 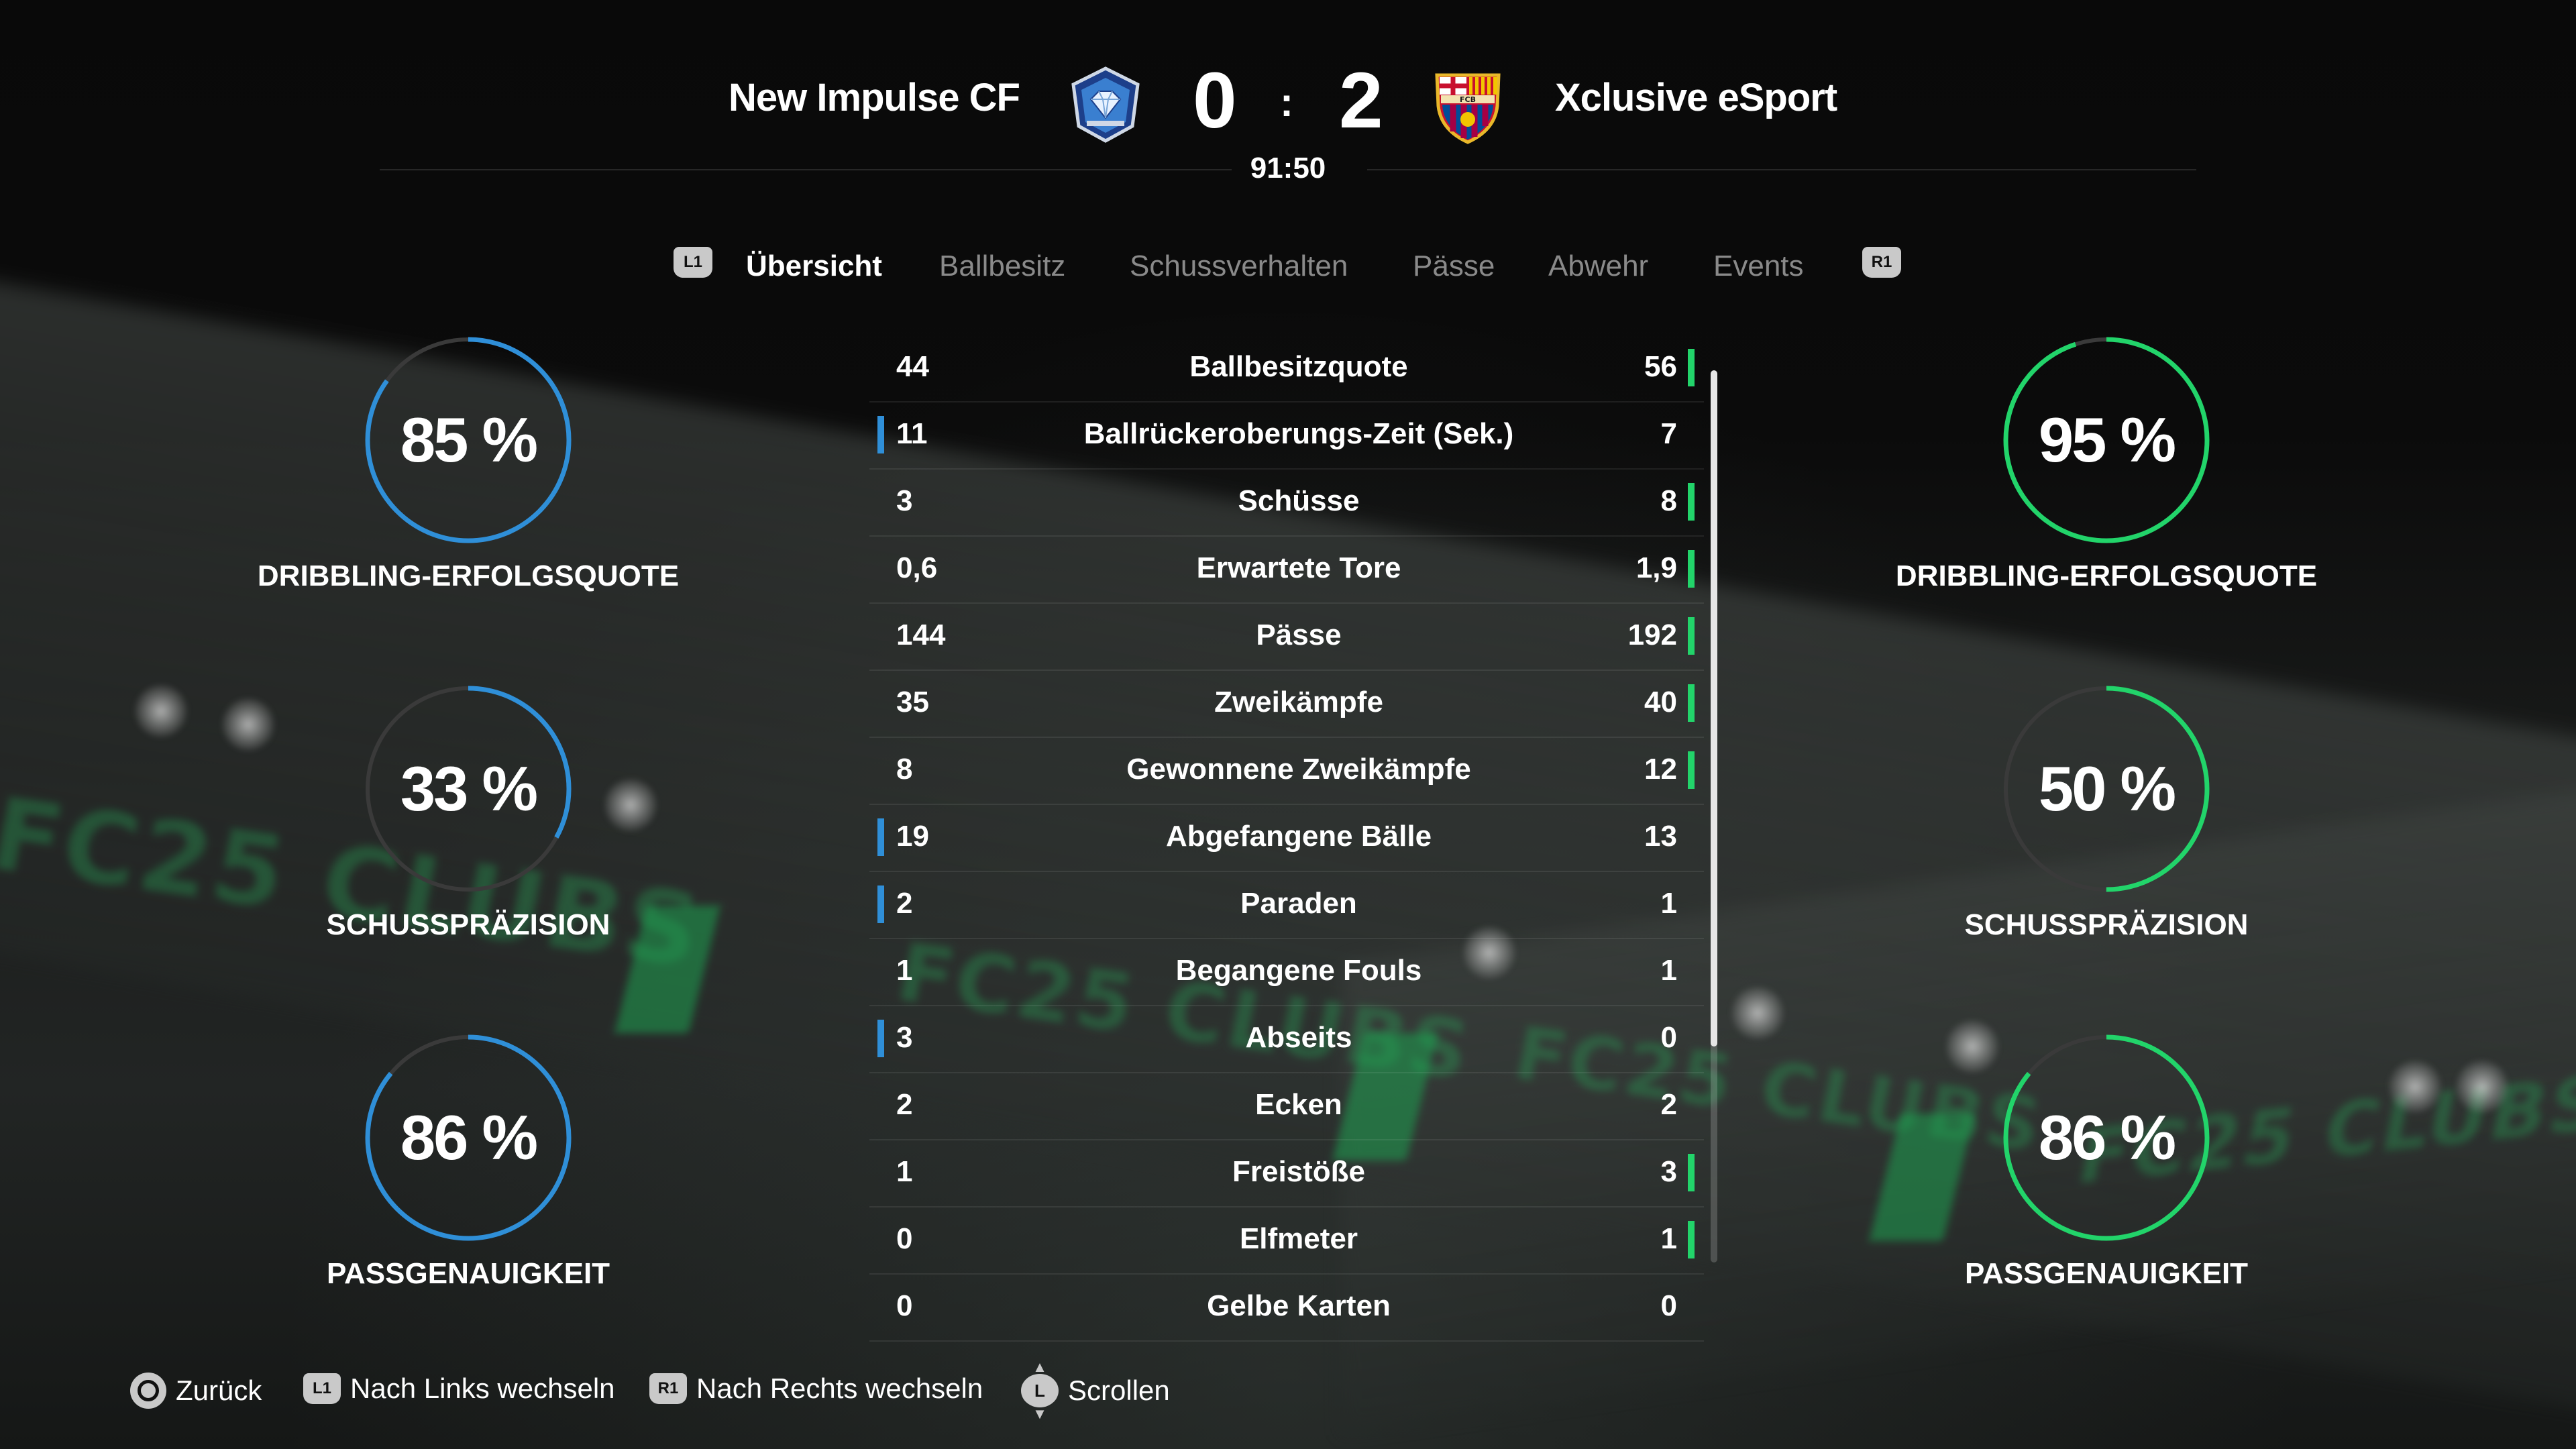 I want to click on stat-row: 0,6 Erwartete Tore 1,9, so click(x=1286, y=570).